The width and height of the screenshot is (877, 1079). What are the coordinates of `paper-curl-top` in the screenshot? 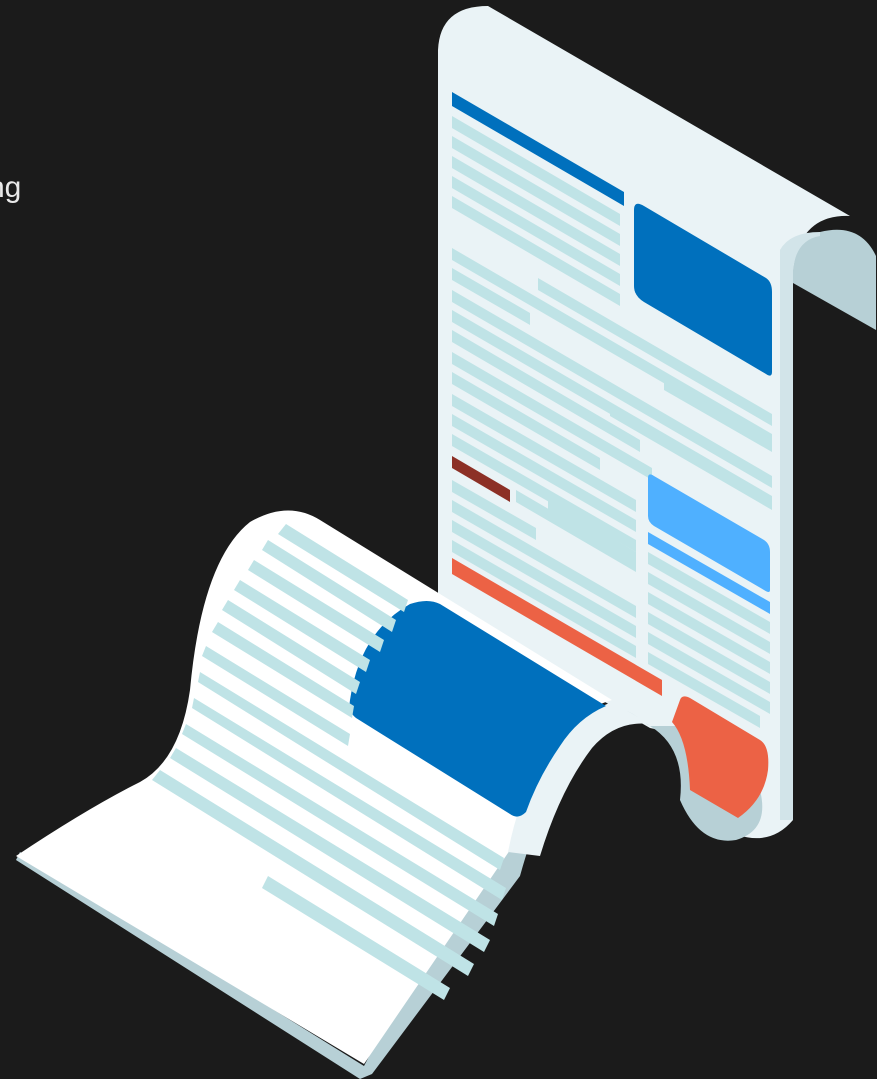 It's located at (834, 279).